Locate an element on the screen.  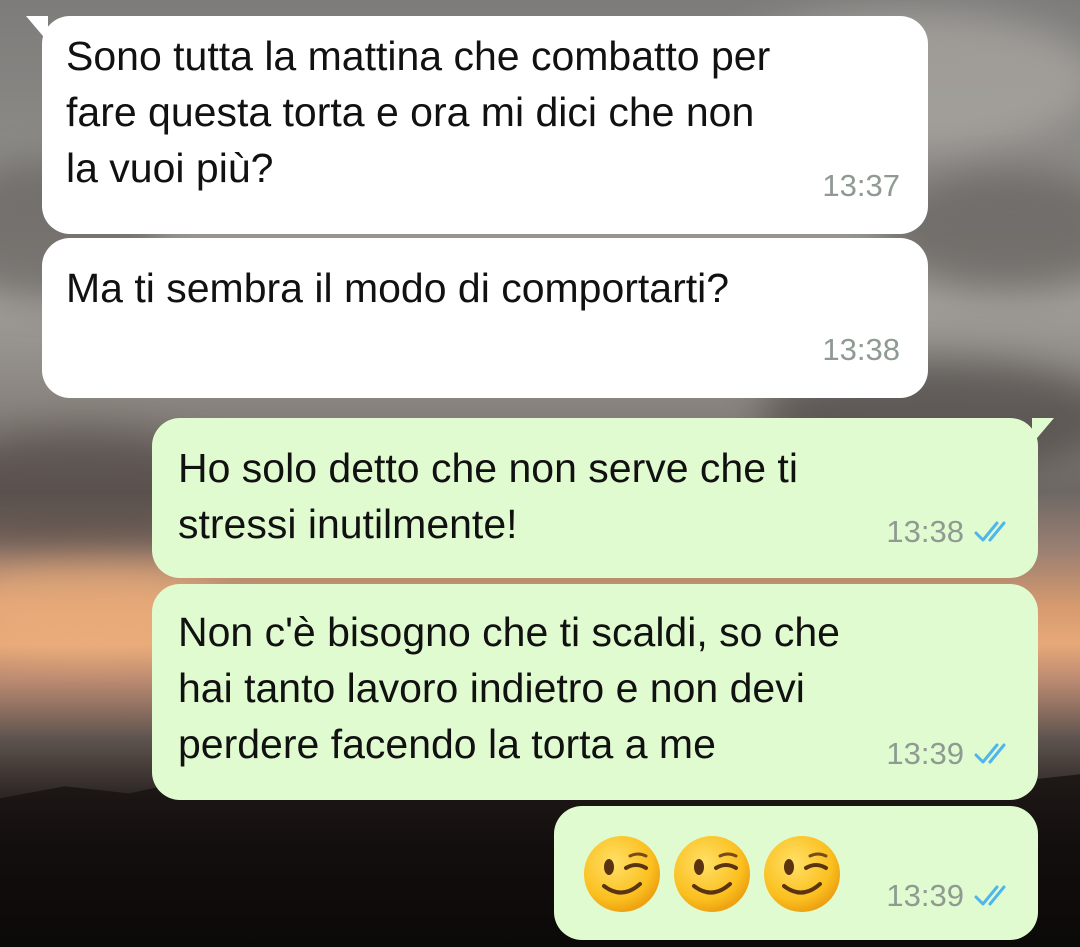
message-meta: 13:37 is located at coordinates (861, 186).